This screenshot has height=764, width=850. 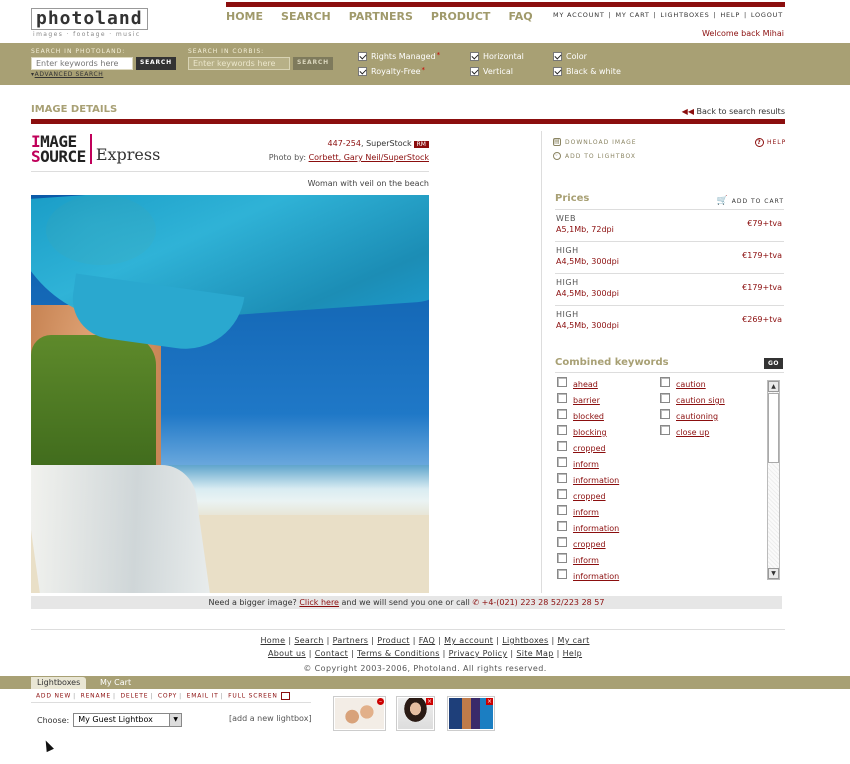 I want to click on nav-partners: PARTNERS, so click(x=381, y=16).